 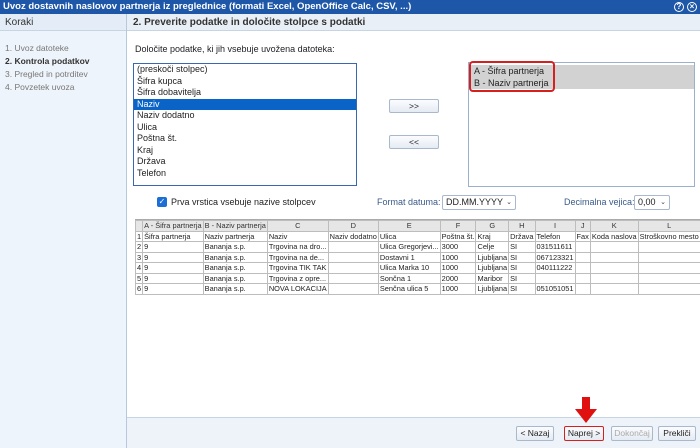 I want to click on grid-column-header: H, so click(x=522, y=226).